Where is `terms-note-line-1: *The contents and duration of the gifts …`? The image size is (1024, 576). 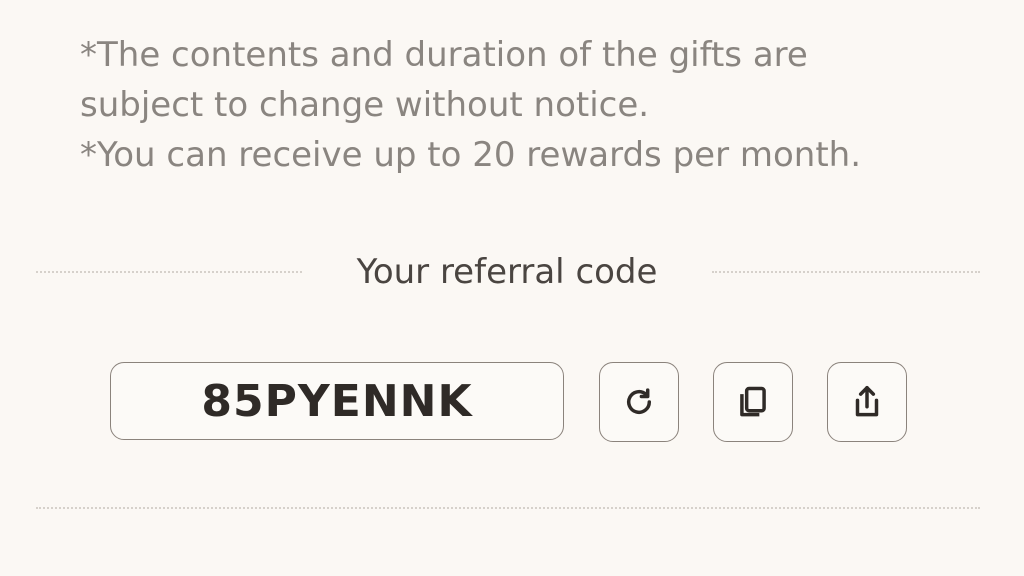 terms-note-line-1: *The contents and duration of the gifts … is located at coordinates (444, 55).